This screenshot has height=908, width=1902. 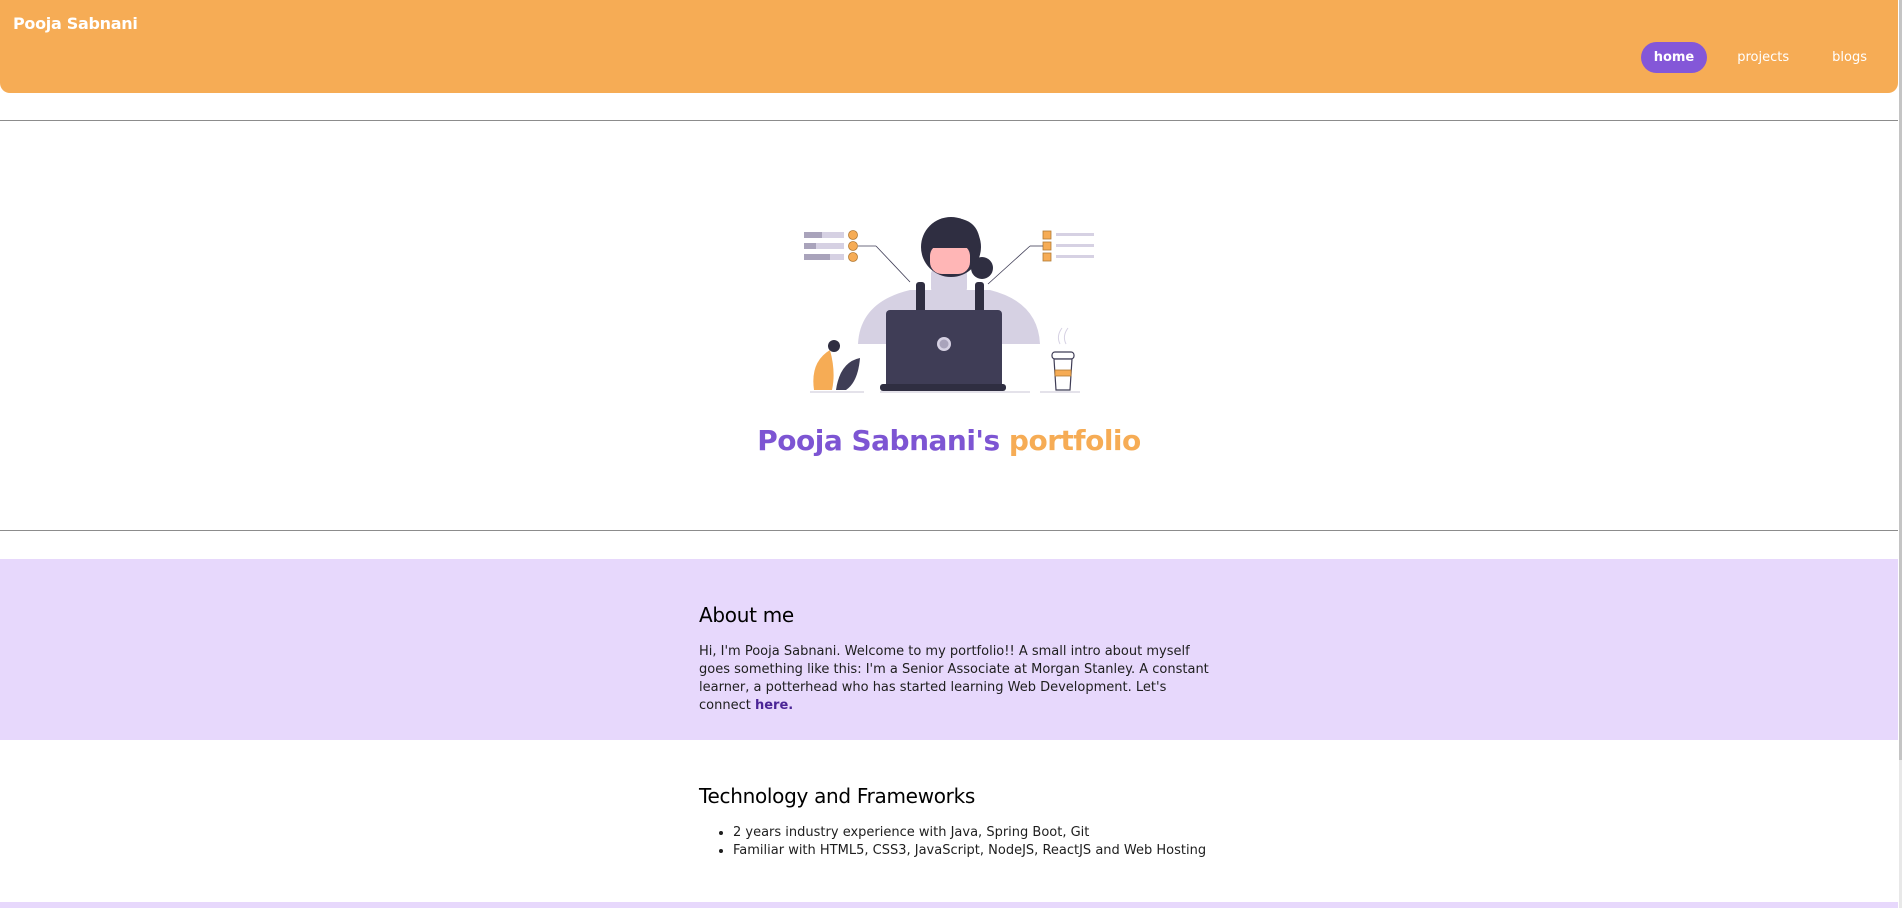 I want to click on about-heading: About me, so click(x=746, y=615).